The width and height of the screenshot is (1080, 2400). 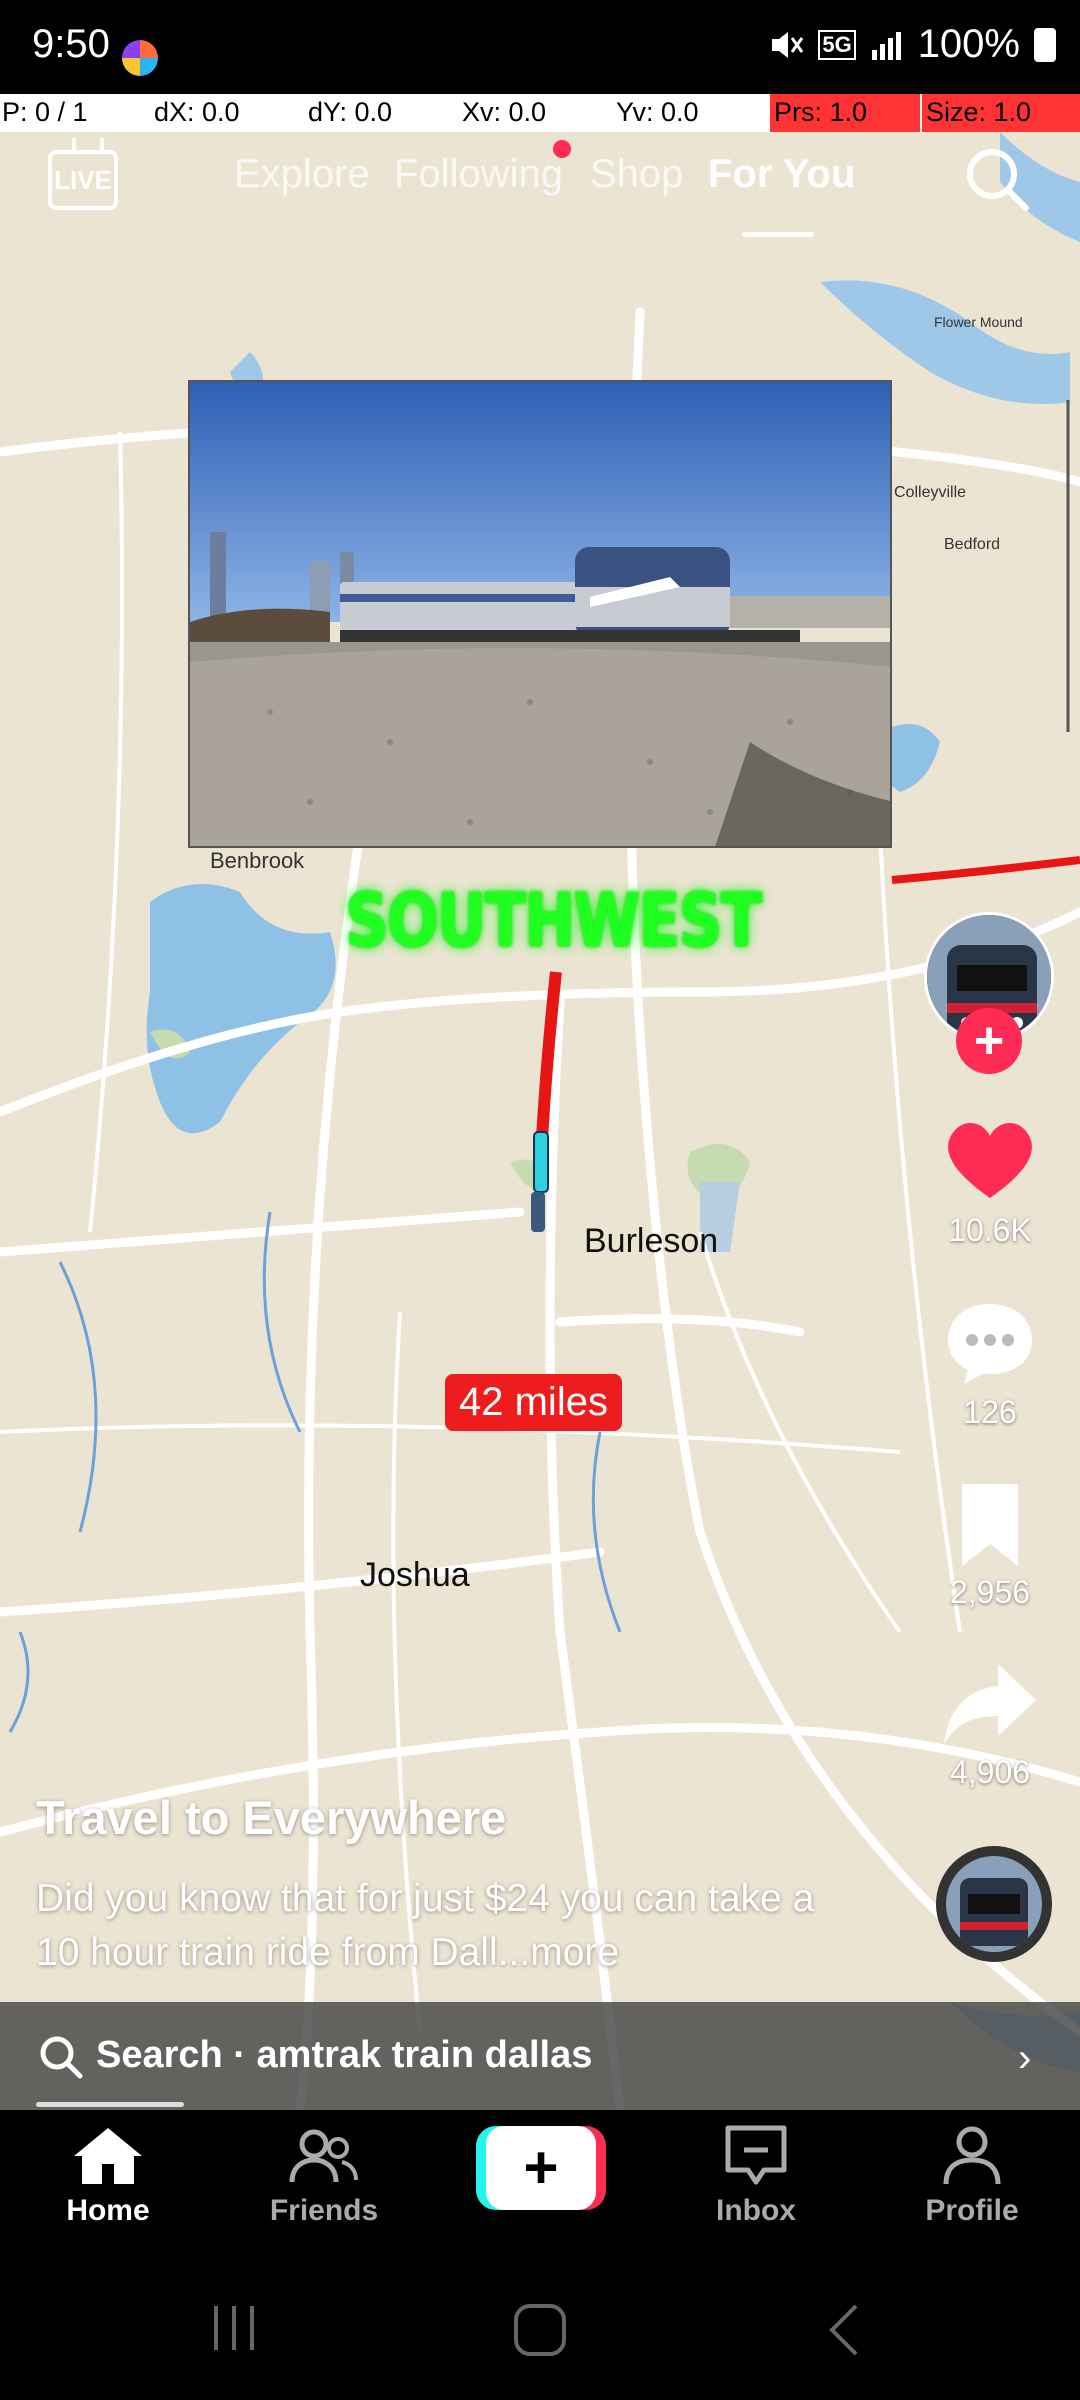 What do you see at coordinates (562, 149) in the screenshot?
I see `following-notification-dot` at bounding box center [562, 149].